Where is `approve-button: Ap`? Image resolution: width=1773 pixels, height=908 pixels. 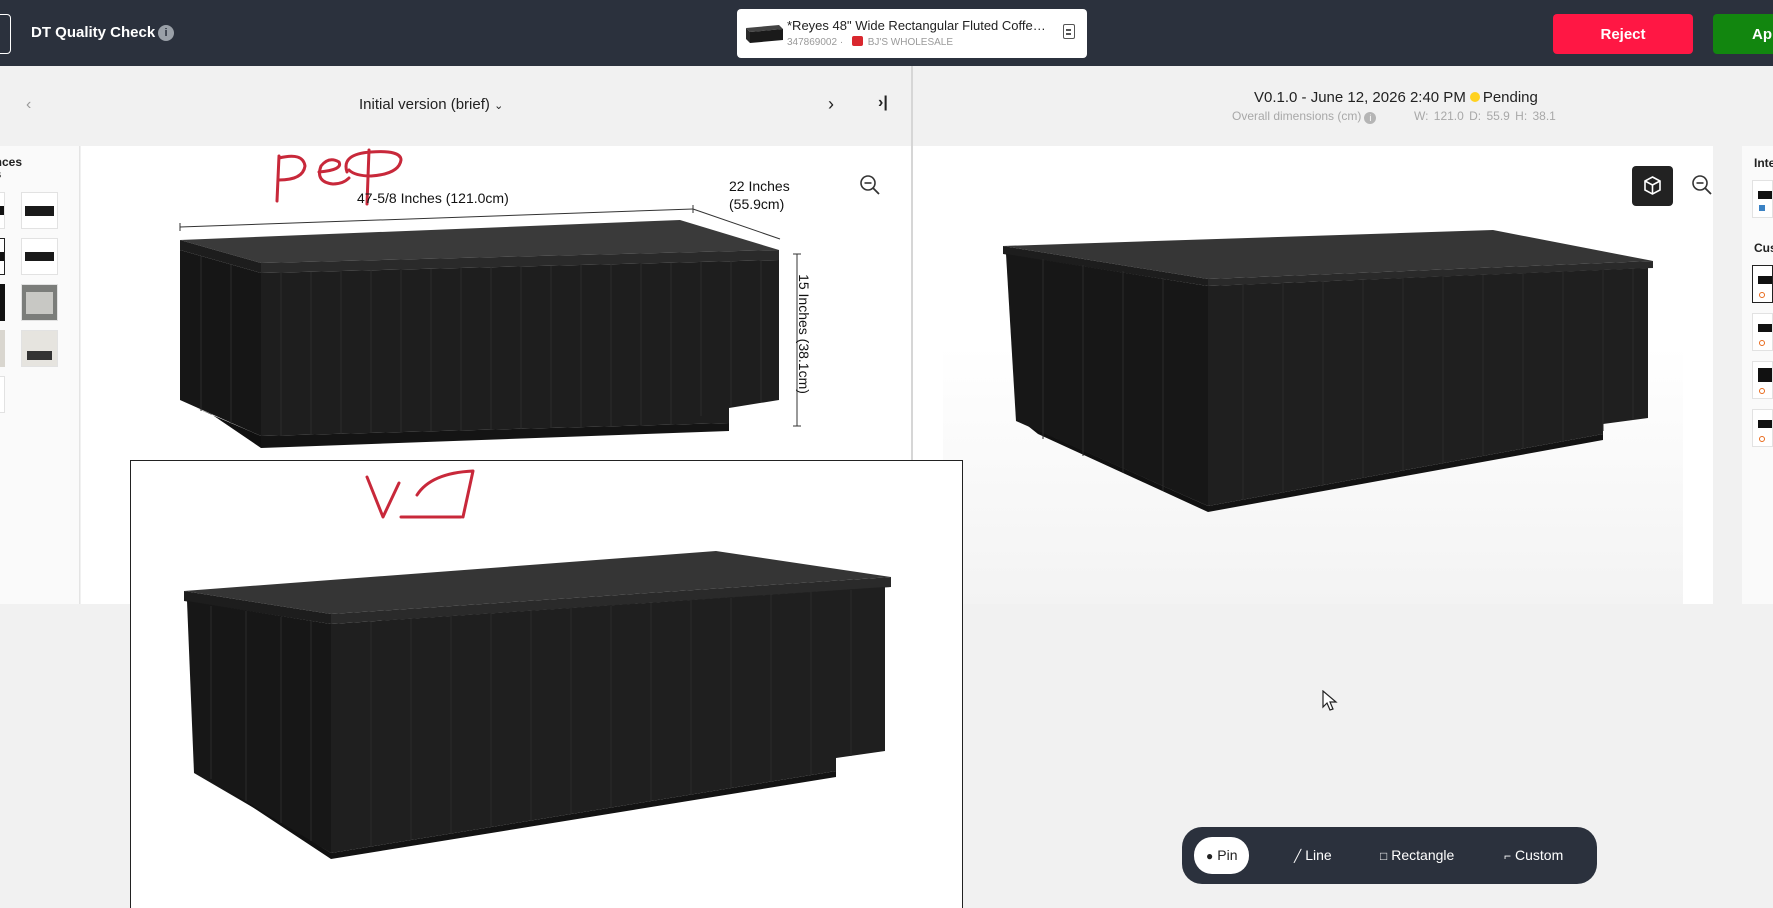
approve-button: Ap is located at coordinates (1743, 34).